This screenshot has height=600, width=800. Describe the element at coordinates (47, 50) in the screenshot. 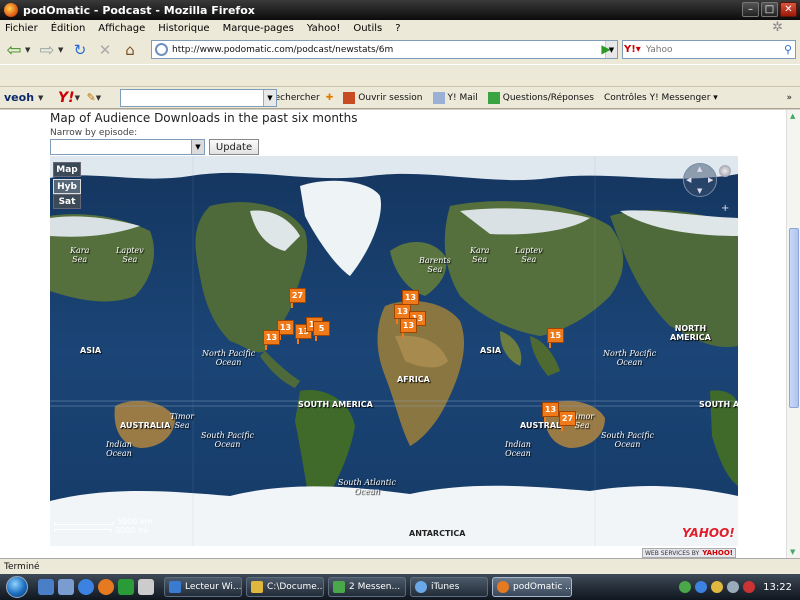

I see `forward-button: ⇨` at that location.